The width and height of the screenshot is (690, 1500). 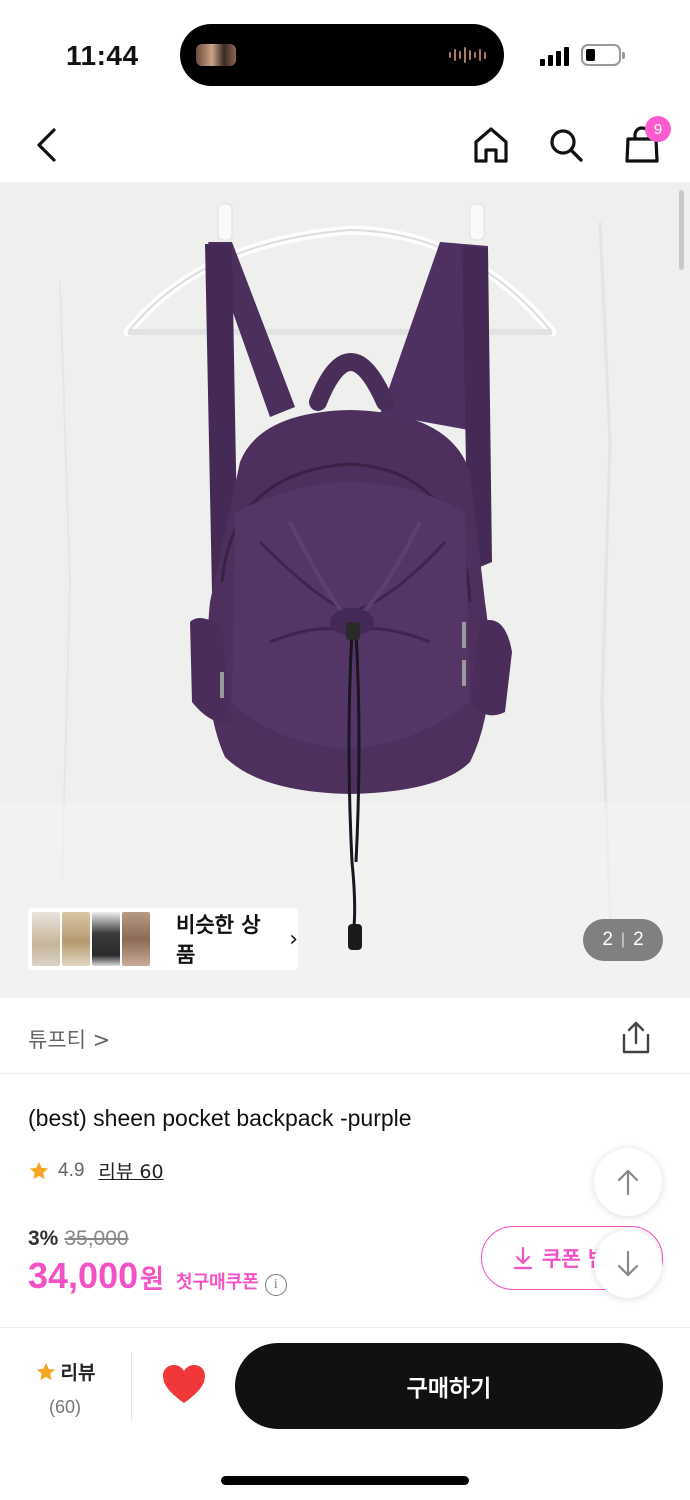 I want to click on currency-unit: 원, so click(x=152, y=1280).